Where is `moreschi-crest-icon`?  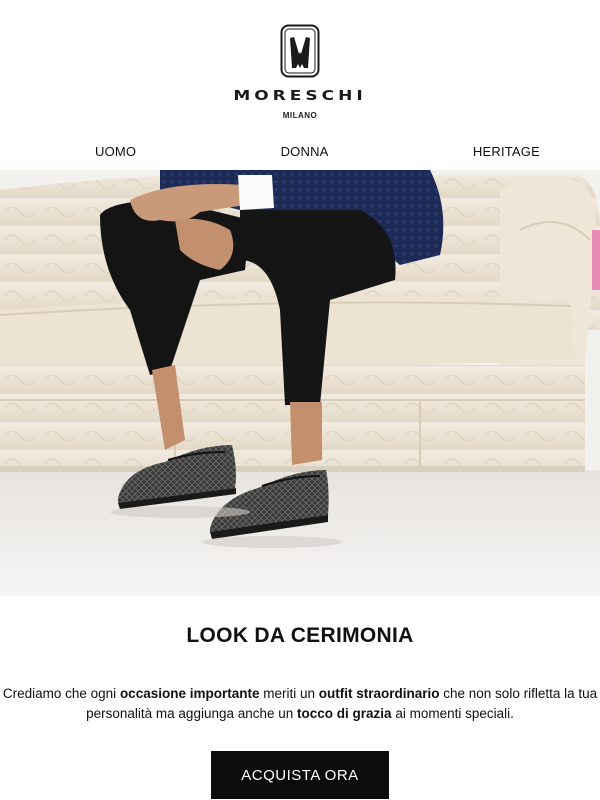 moreschi-crest-icon is located at coordinates (300, 51).